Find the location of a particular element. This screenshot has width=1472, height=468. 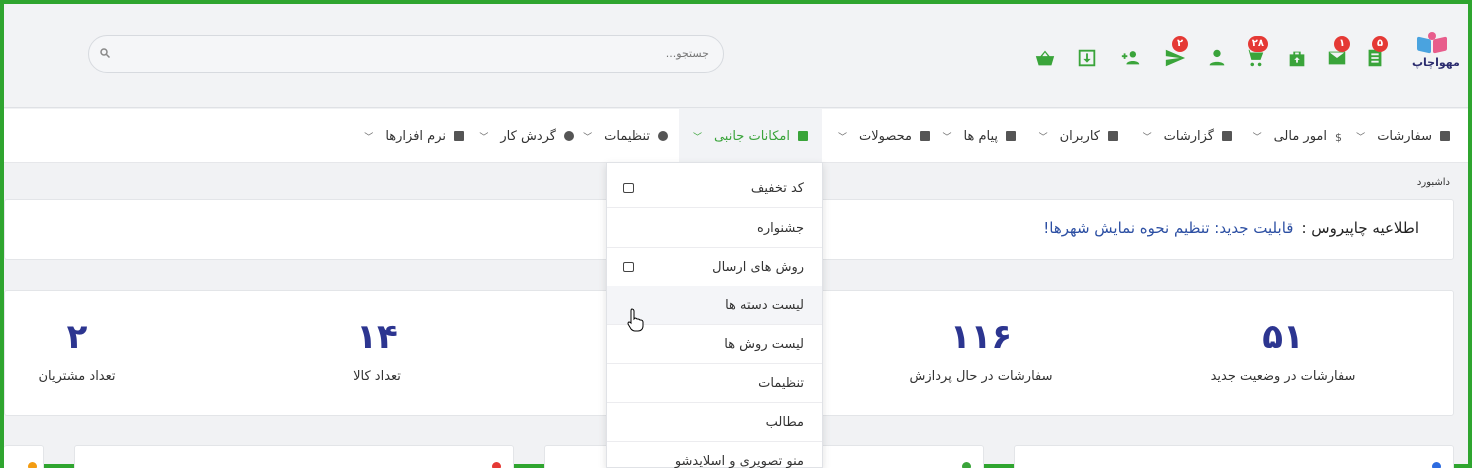

nav-label: نرم افزارها is located at coordinates (415, 136).